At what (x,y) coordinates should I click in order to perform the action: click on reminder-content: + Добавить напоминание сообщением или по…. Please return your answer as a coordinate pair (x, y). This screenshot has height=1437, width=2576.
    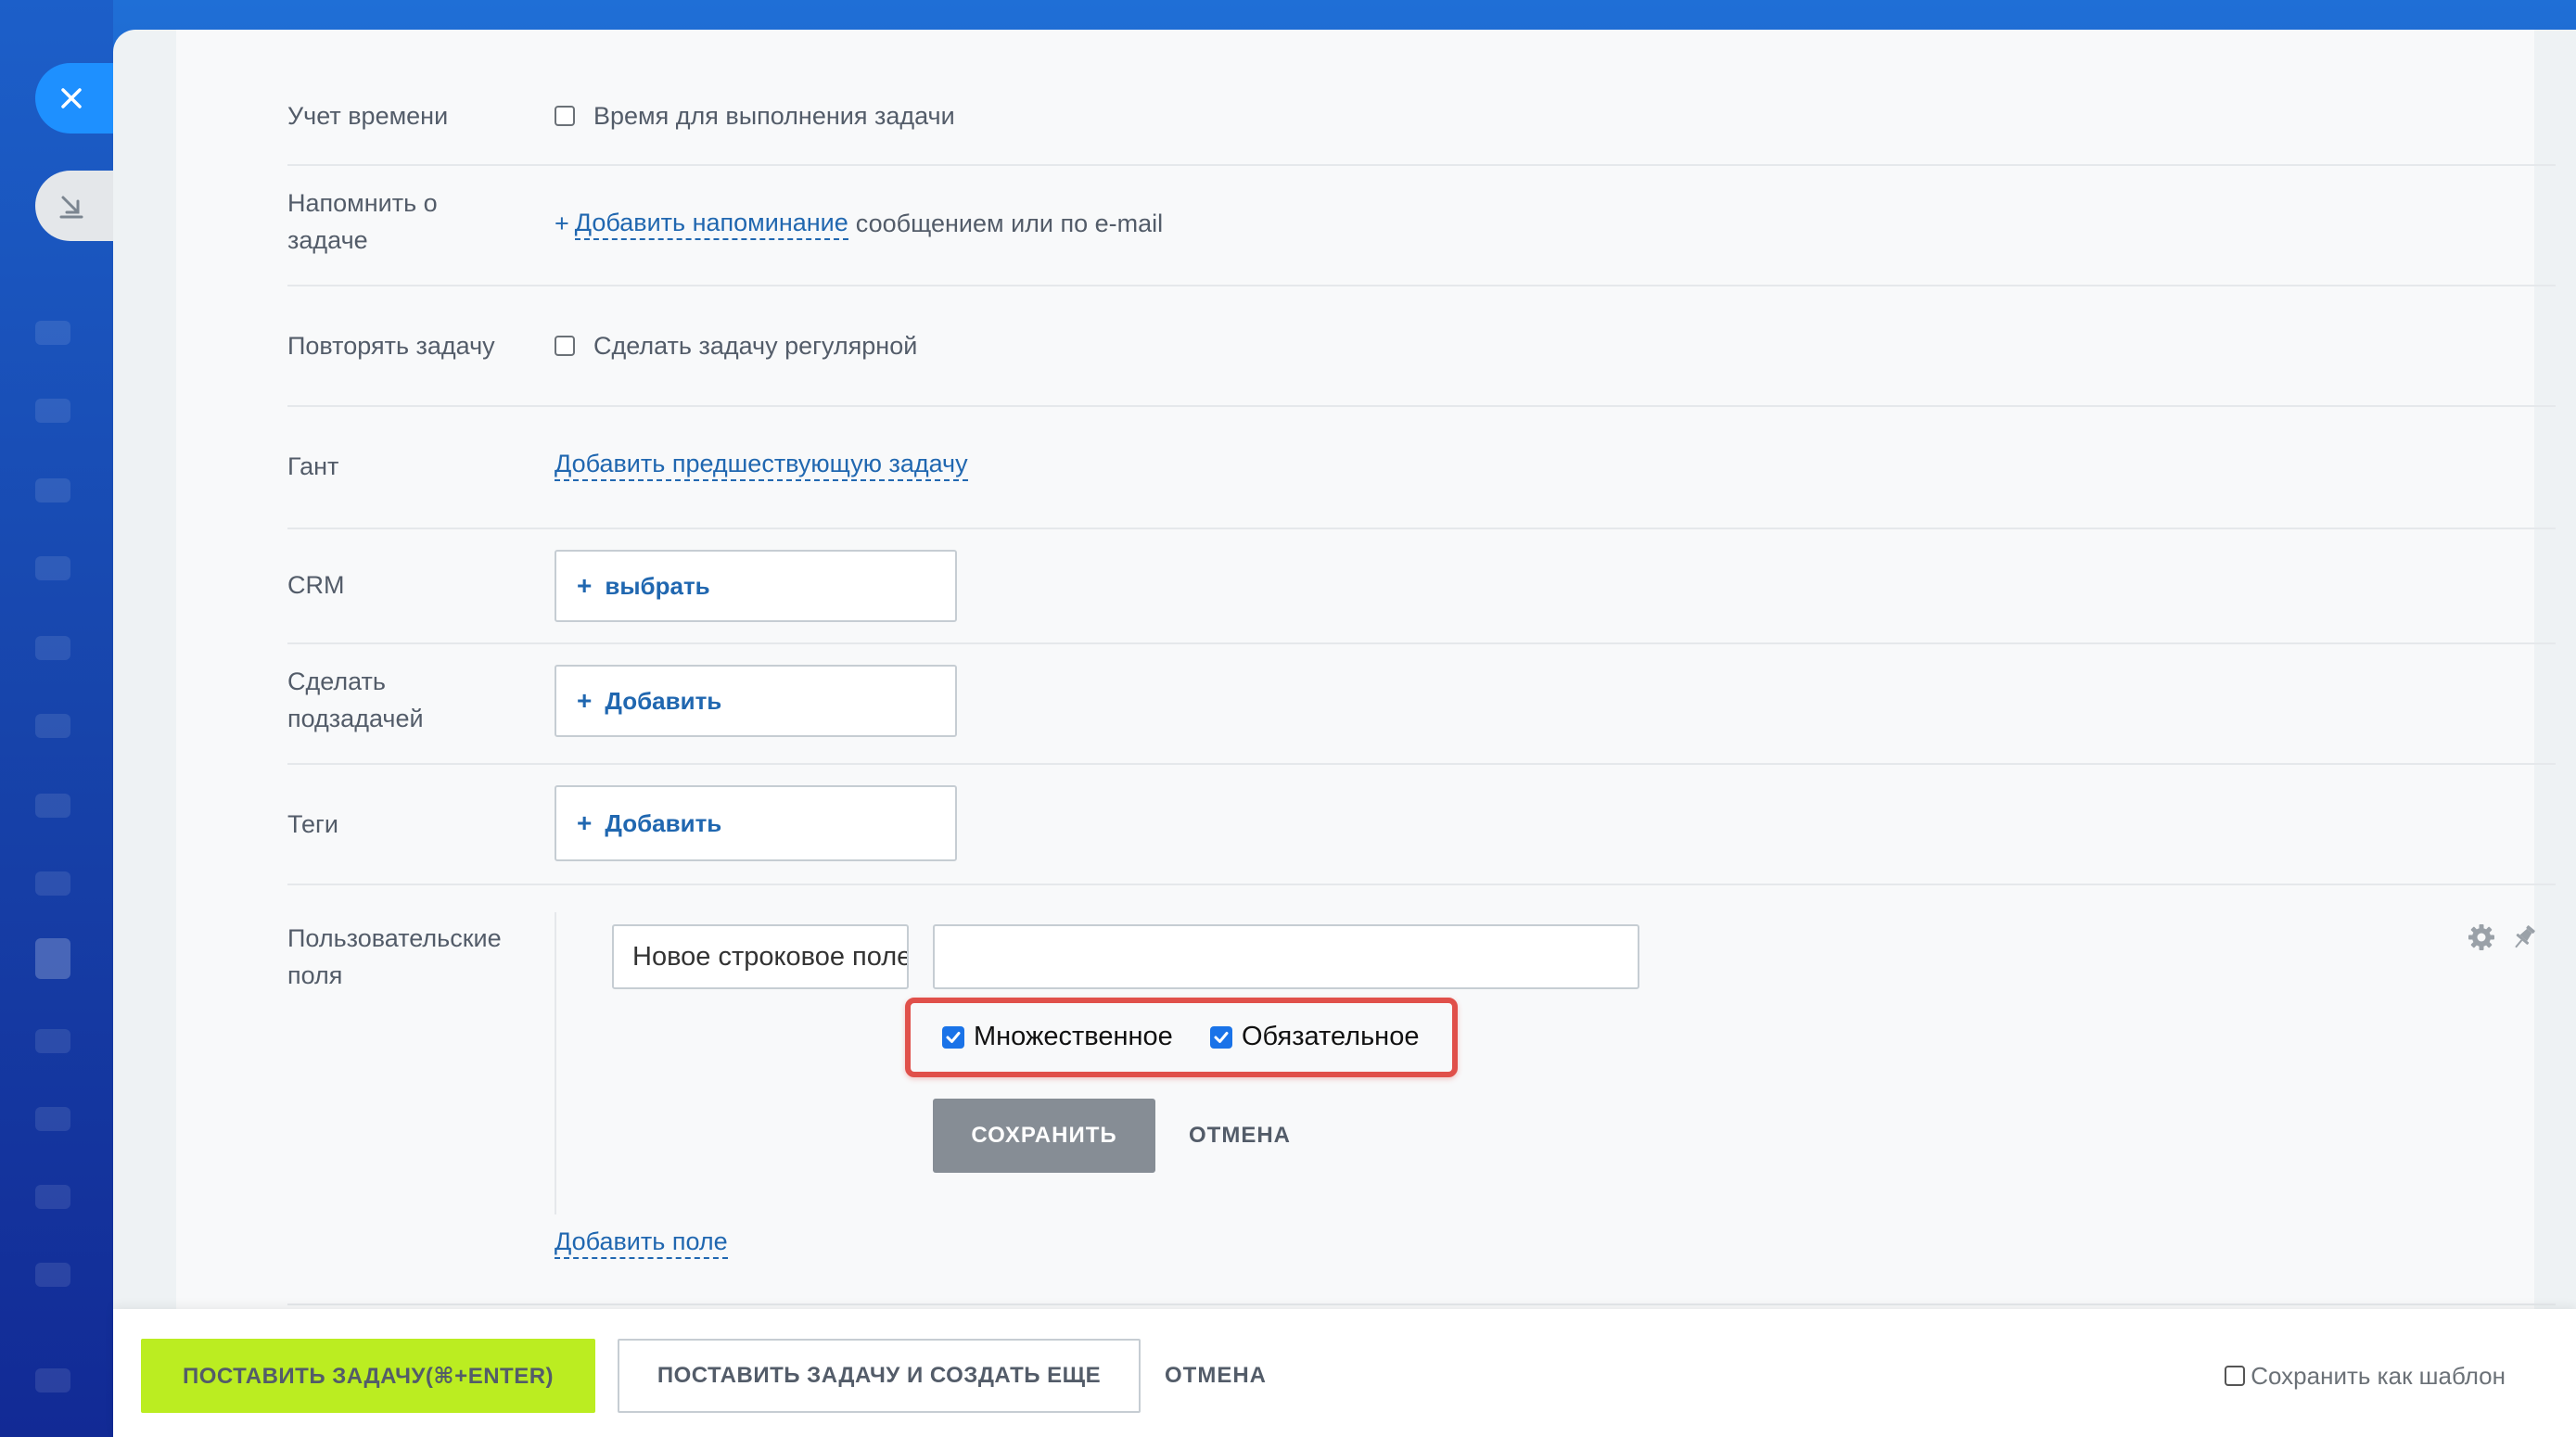
    Looking at the image, I should click on (859, 223).